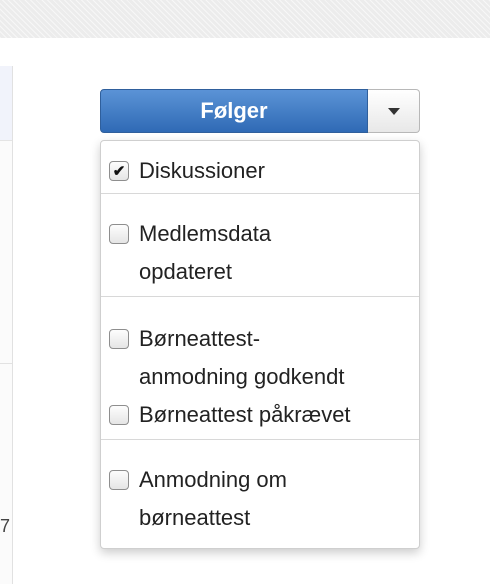 Image resolution: width=490 pixels, height=584 pixels. What do you see at coordinates (6, 325) in the screenshot?
I see `left-panel` at bounding box center [6, 325].